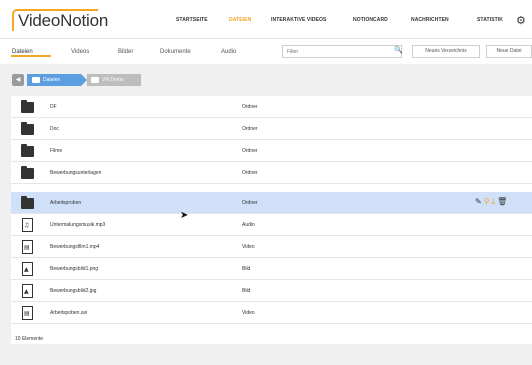 The width and height of the screenshot is (532, 365). I want to click on nav-statistik: STATISTIK, so click(490, 20).